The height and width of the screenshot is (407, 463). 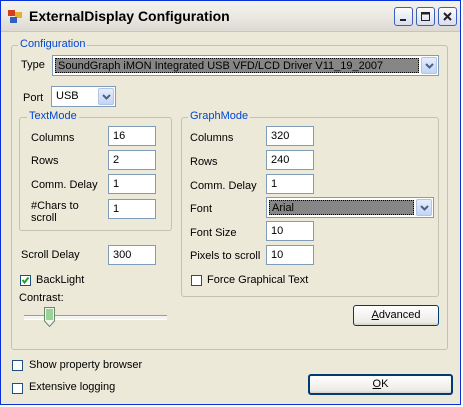 I want to click on port-label: Port, so click(x=33, y=98).